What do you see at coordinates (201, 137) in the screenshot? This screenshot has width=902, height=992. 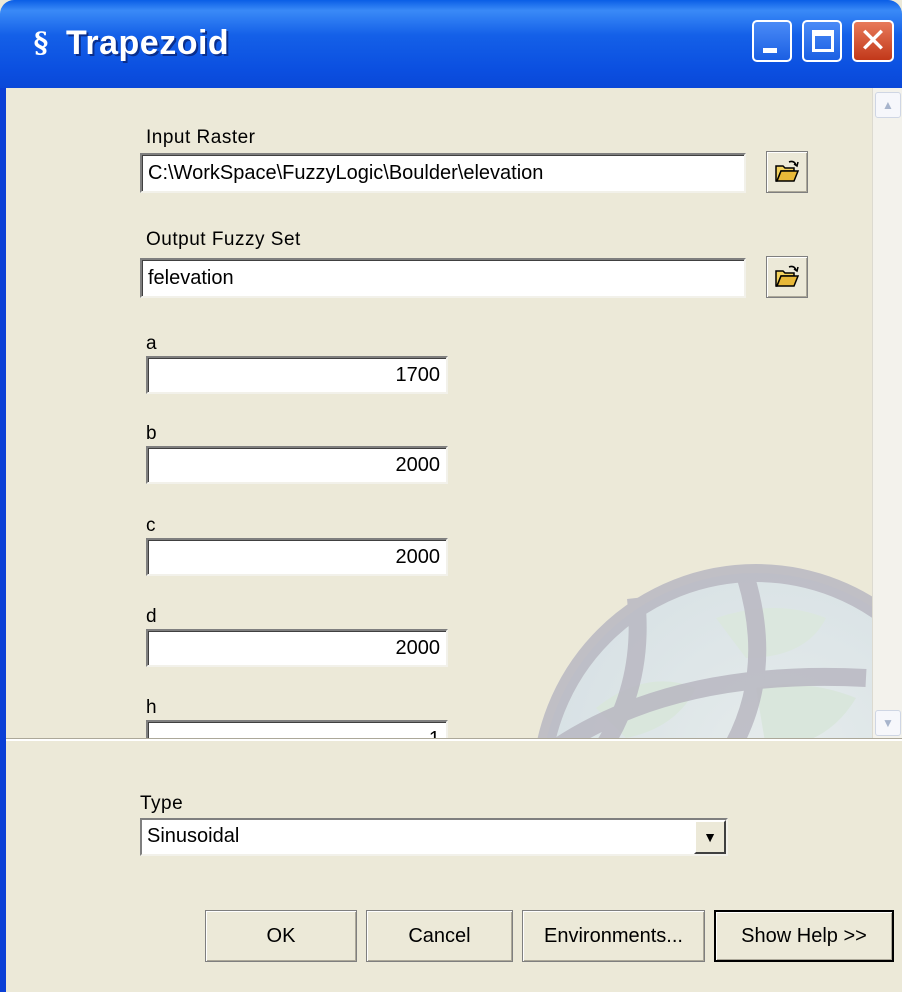 I see `input-raster-label: Input Raster` at bounding box center [201, 137].